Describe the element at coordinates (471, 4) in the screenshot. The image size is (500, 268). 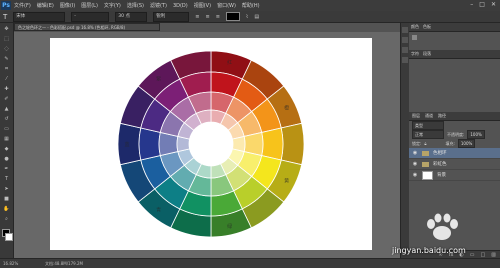
I see `minimize-button: –` at that location.